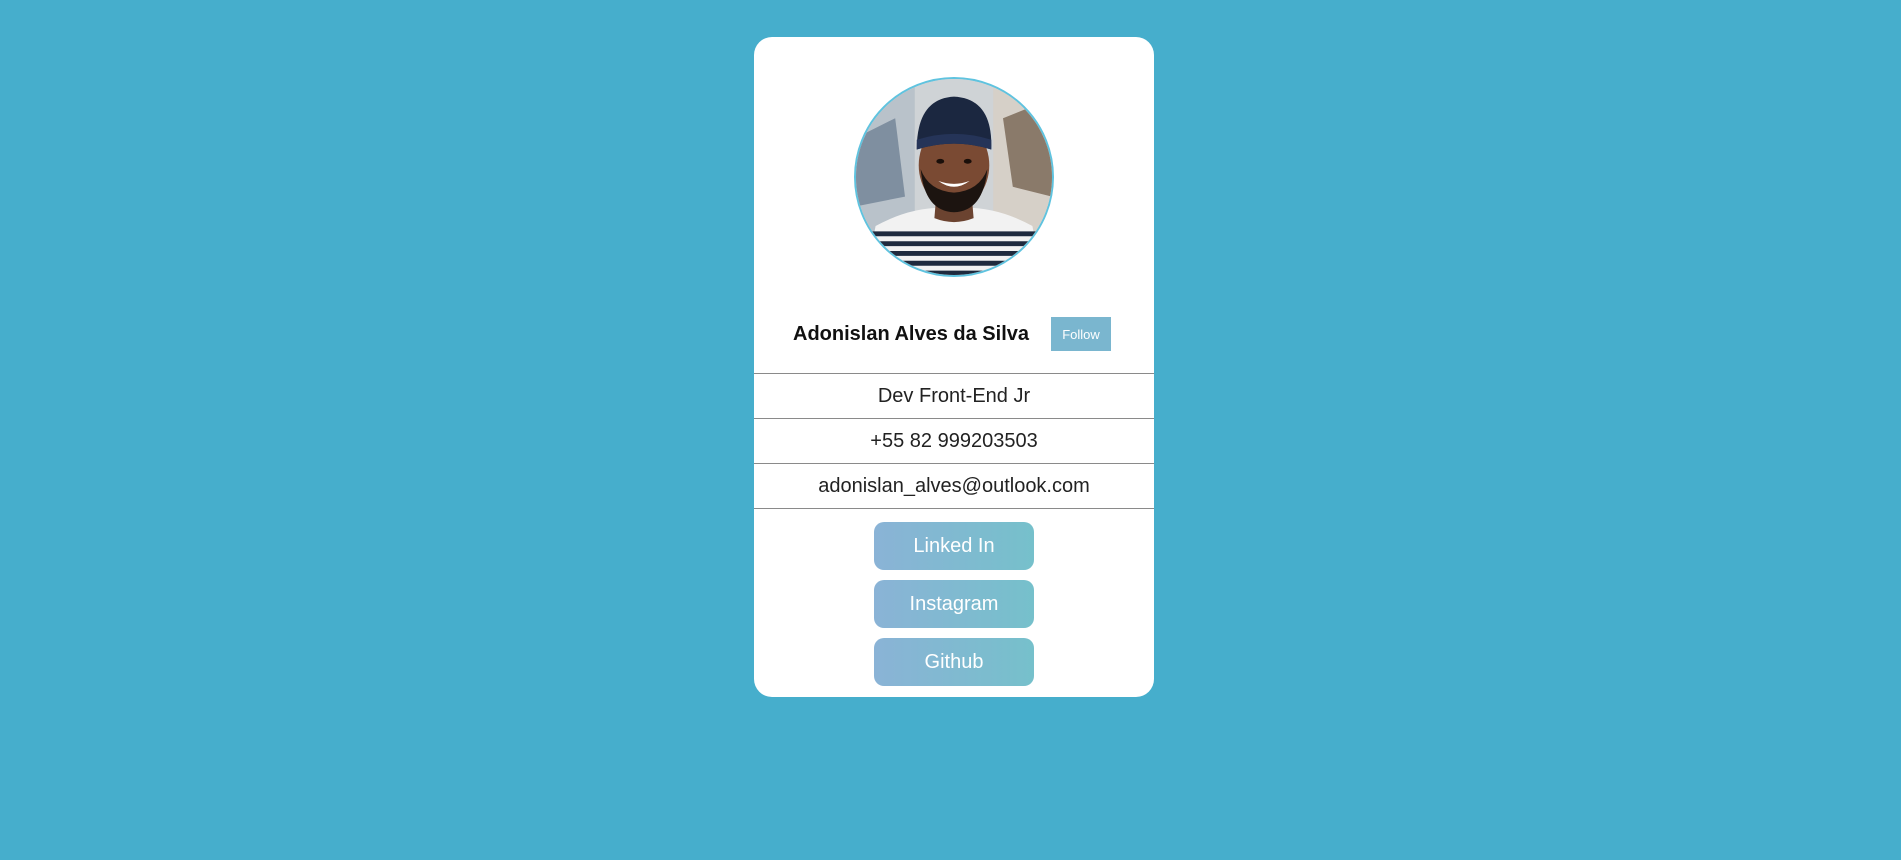  I want to click on avatar, so click(954, 177).